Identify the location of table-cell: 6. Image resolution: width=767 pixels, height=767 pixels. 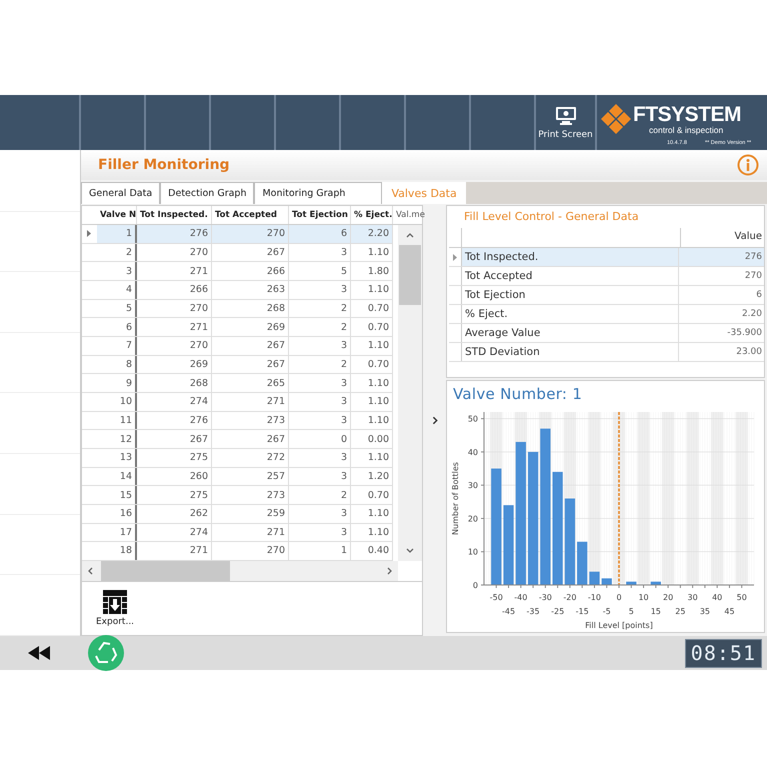
(117, 327).